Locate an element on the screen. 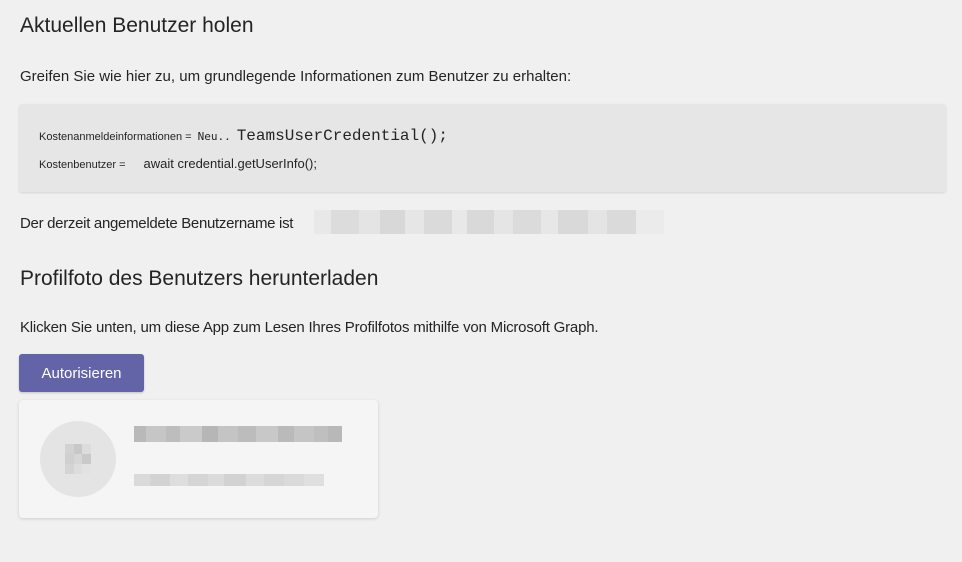  code-credential-label: Kostenanmeldeinformationen = is located at coordinates (115, 137).